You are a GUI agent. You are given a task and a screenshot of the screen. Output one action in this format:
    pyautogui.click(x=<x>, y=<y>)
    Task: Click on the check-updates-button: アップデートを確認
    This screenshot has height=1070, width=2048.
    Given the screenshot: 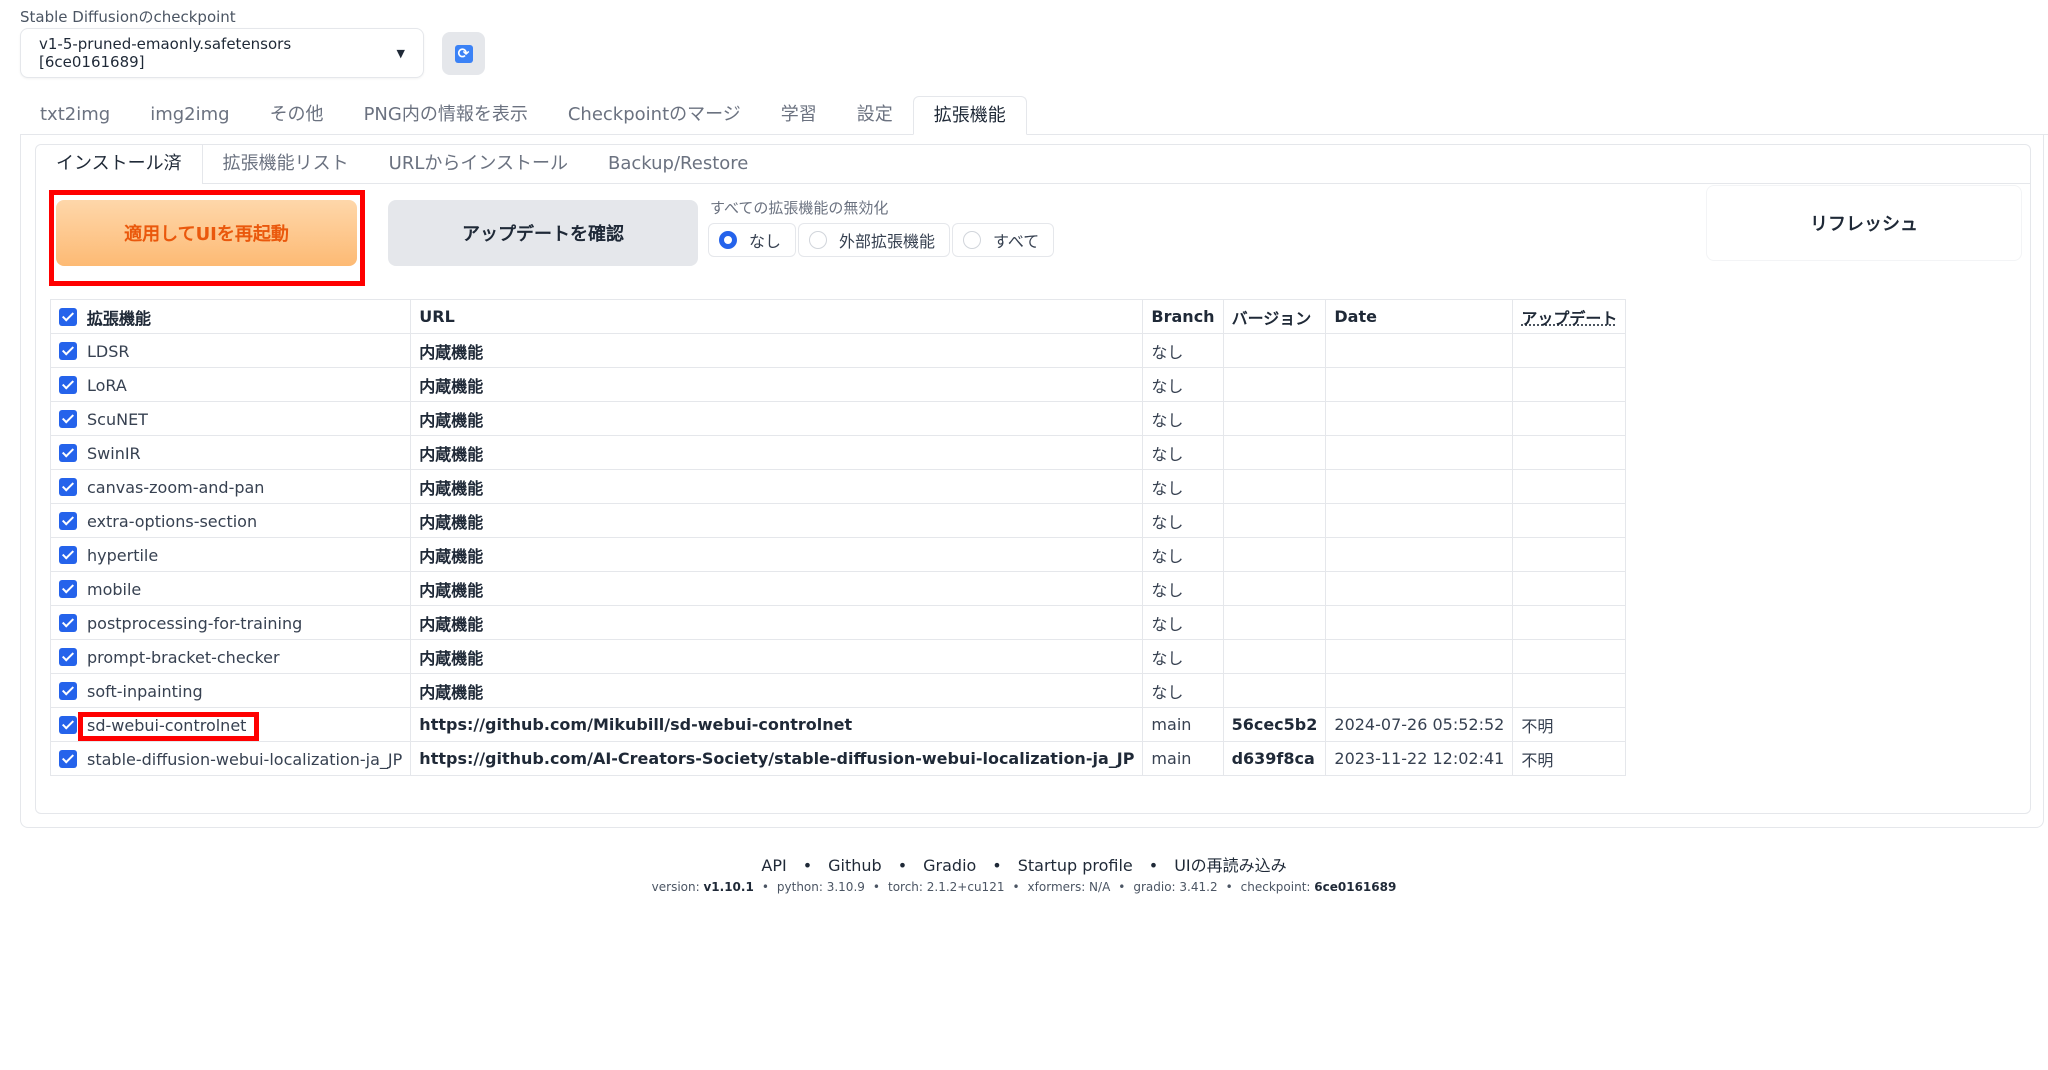 What is the action you would take?
    pyautogui.click(x=543, y=233)
    